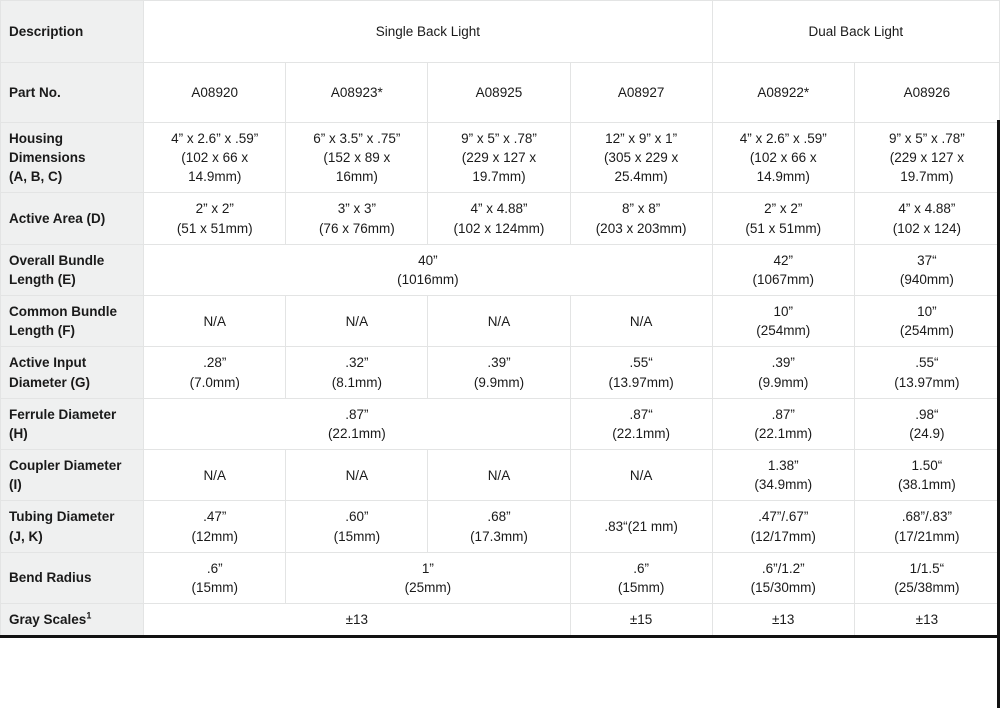  What do you see at coordinates (783, 526) in the screenshot?
I see `data-cell: .47”/.67” (12/17mm)` at bounding box center [783, 526].